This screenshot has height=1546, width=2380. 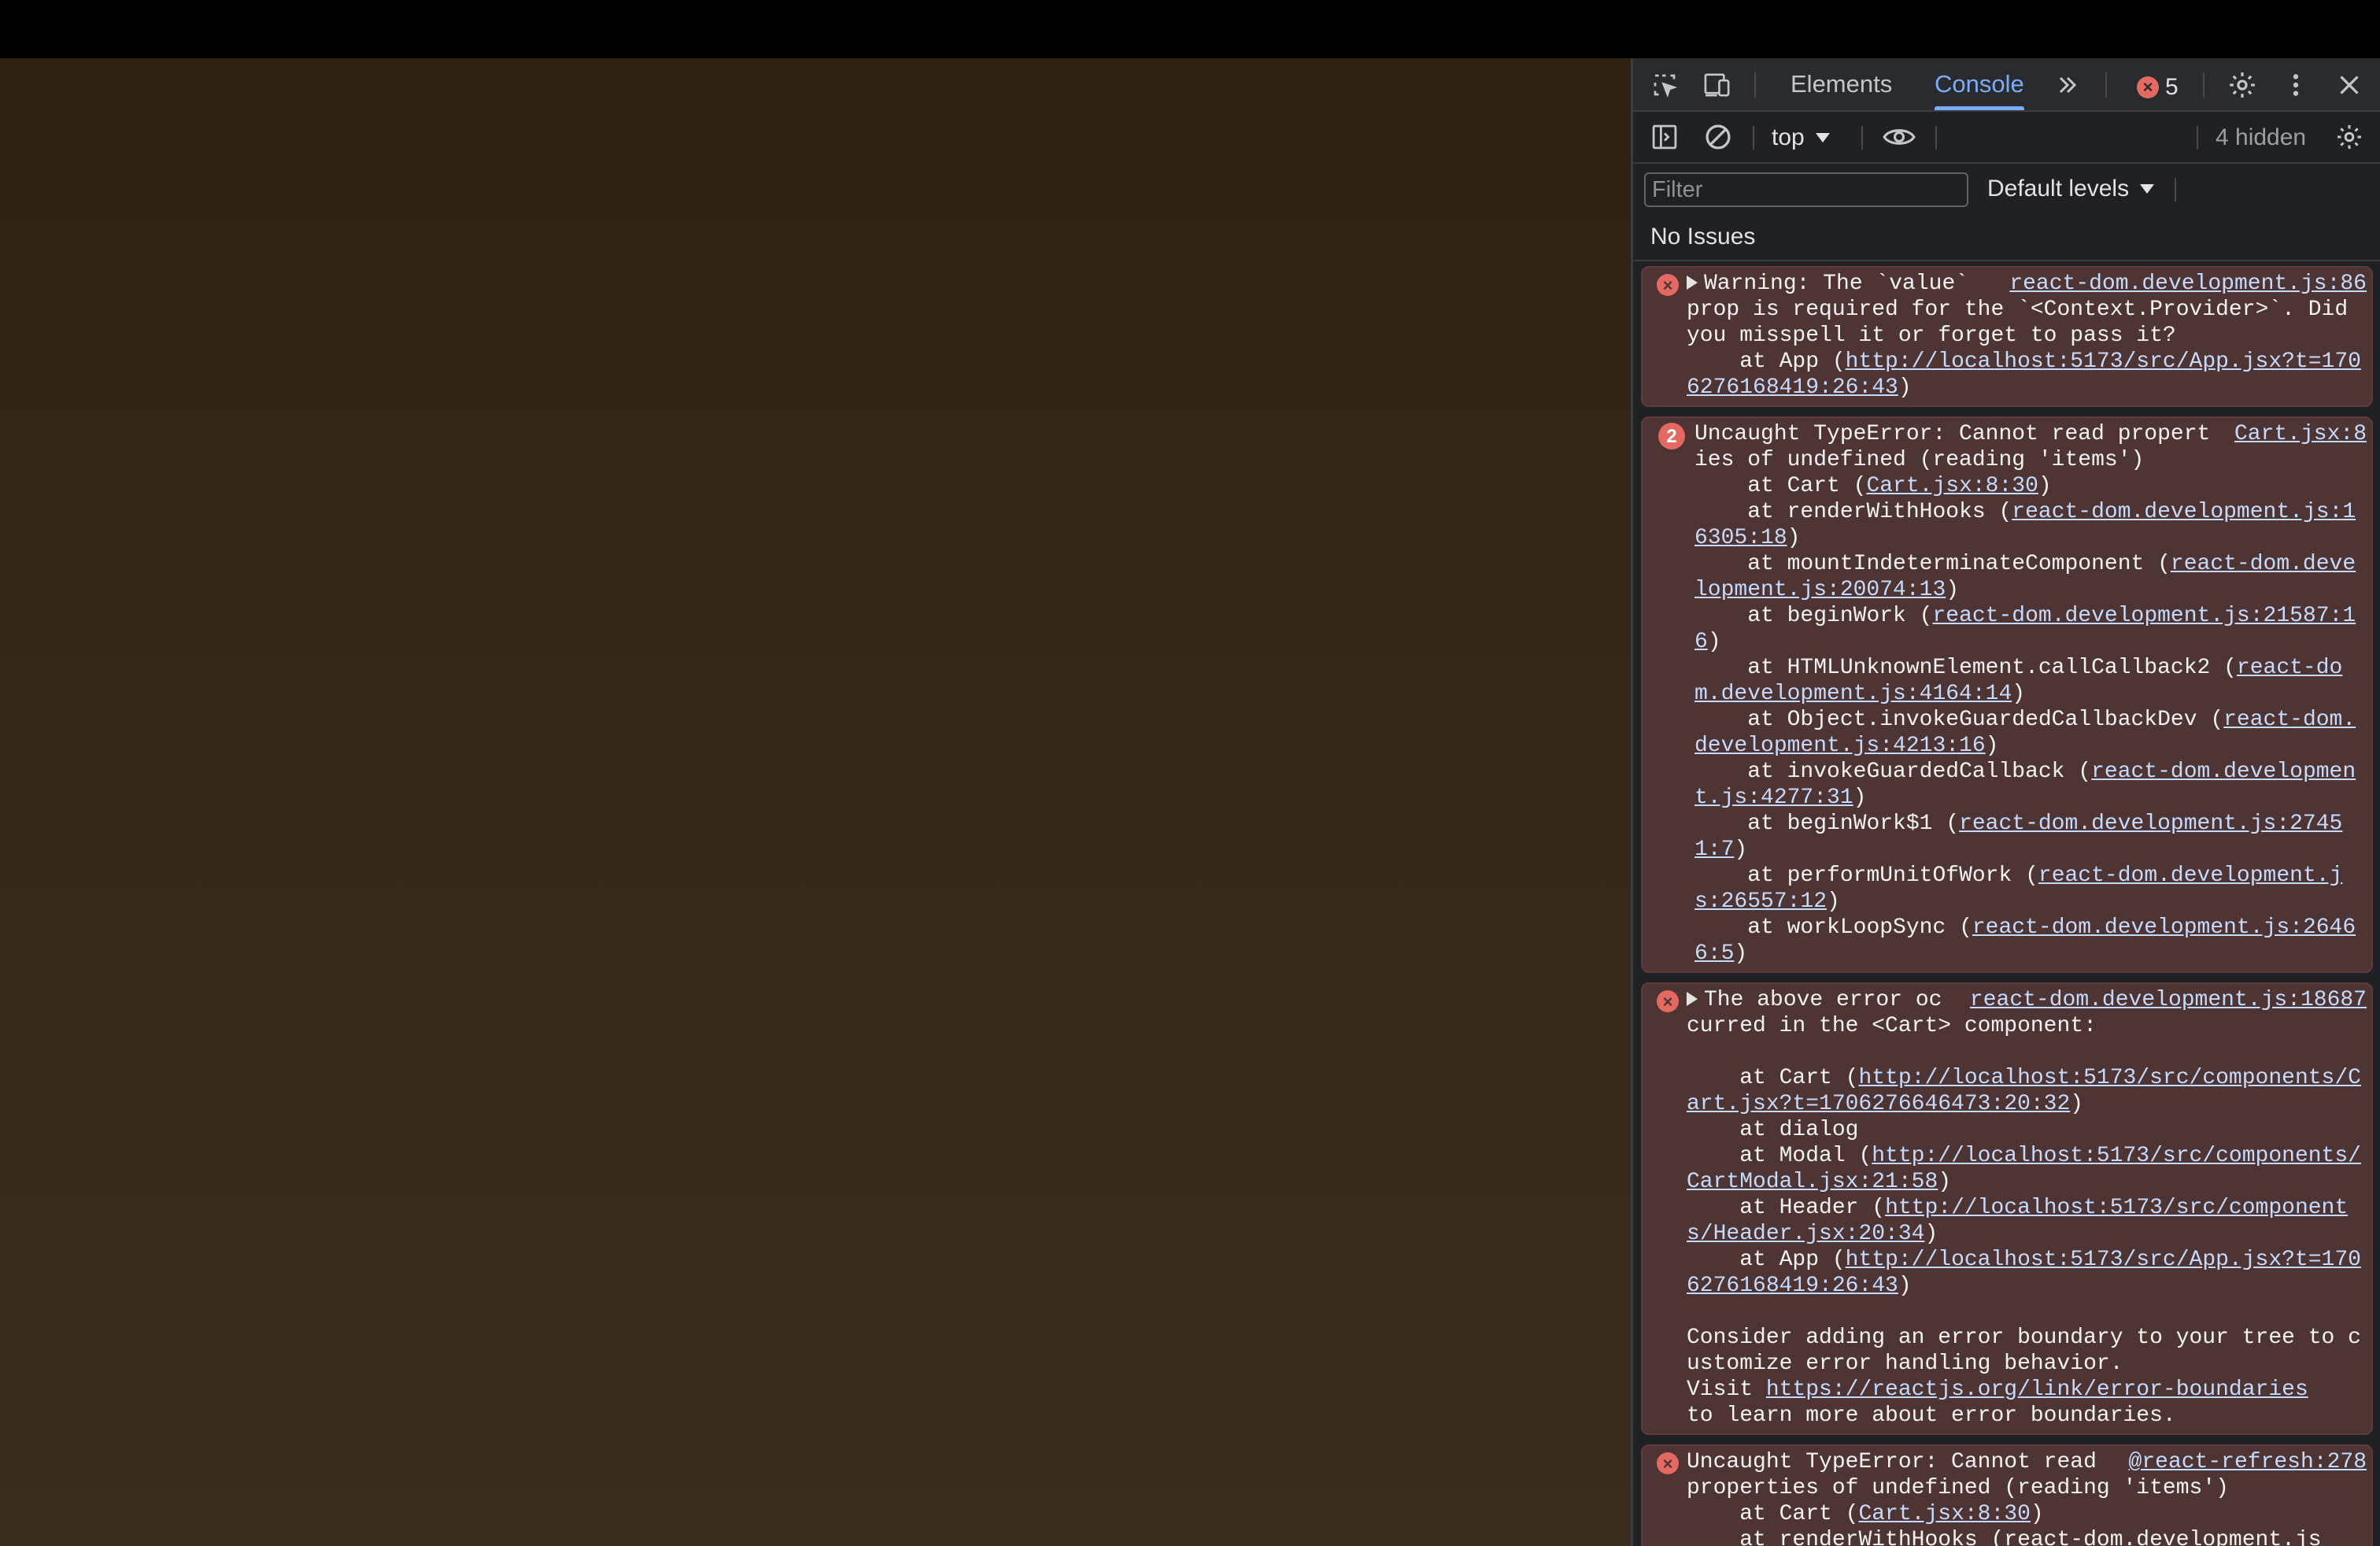 What do you see at coordinates (1841, 84) in the screenshot?
I see `tab-elements: Elements` at bounding box center [1841, 84].